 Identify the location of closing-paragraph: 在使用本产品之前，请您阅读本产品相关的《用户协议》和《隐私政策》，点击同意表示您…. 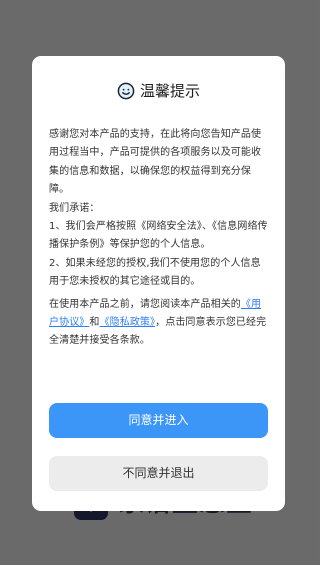
(158, 323).